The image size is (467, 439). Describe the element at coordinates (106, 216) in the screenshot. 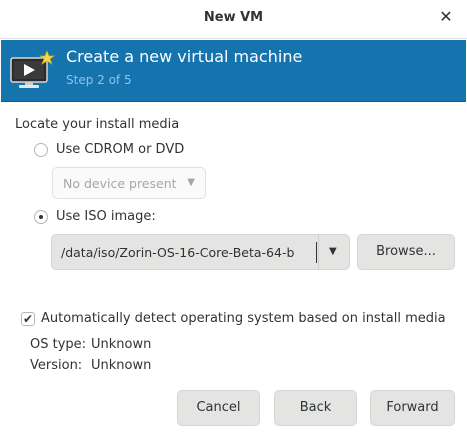

I see `iso-label: Use ISO image:` at that location.